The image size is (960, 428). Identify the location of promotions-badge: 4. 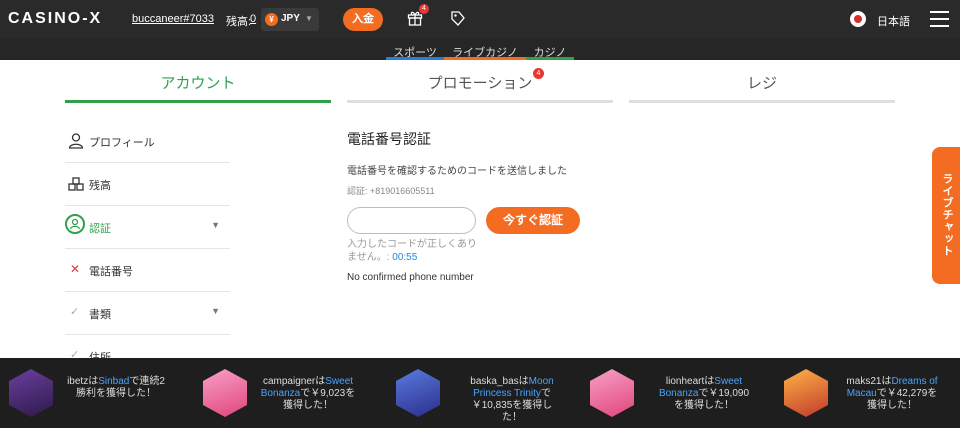
(538, 73).